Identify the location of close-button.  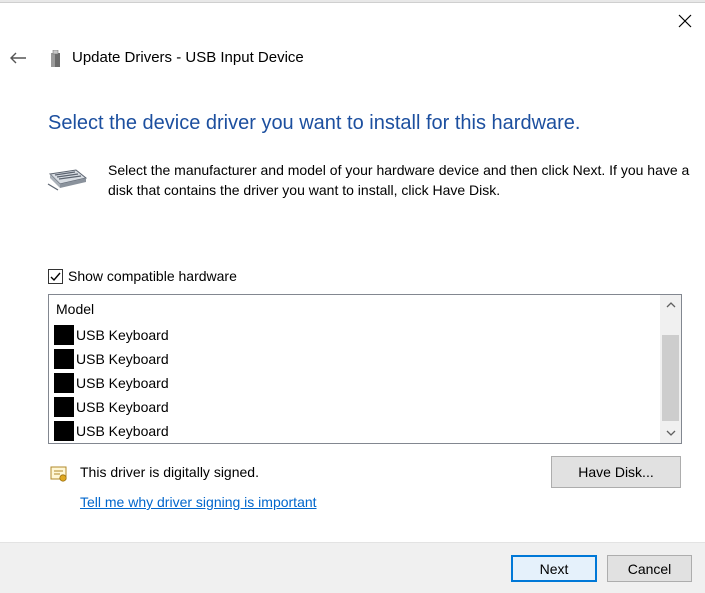
(685, 21).